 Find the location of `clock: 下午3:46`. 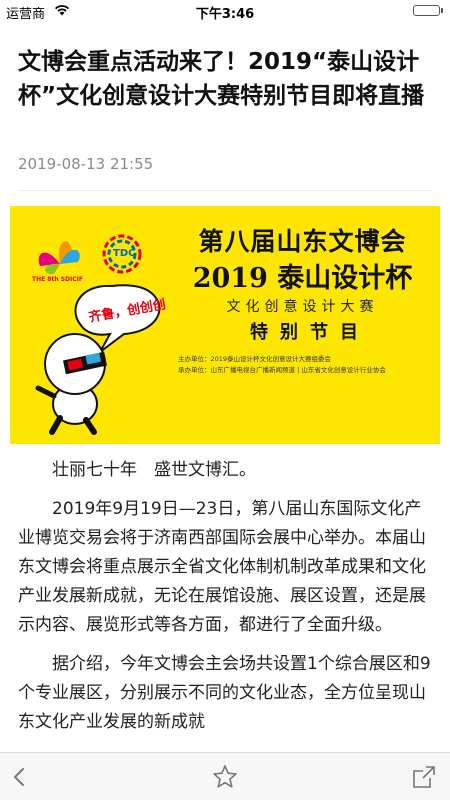

clock: 下午3:46 is located at coordinates (225, 14).